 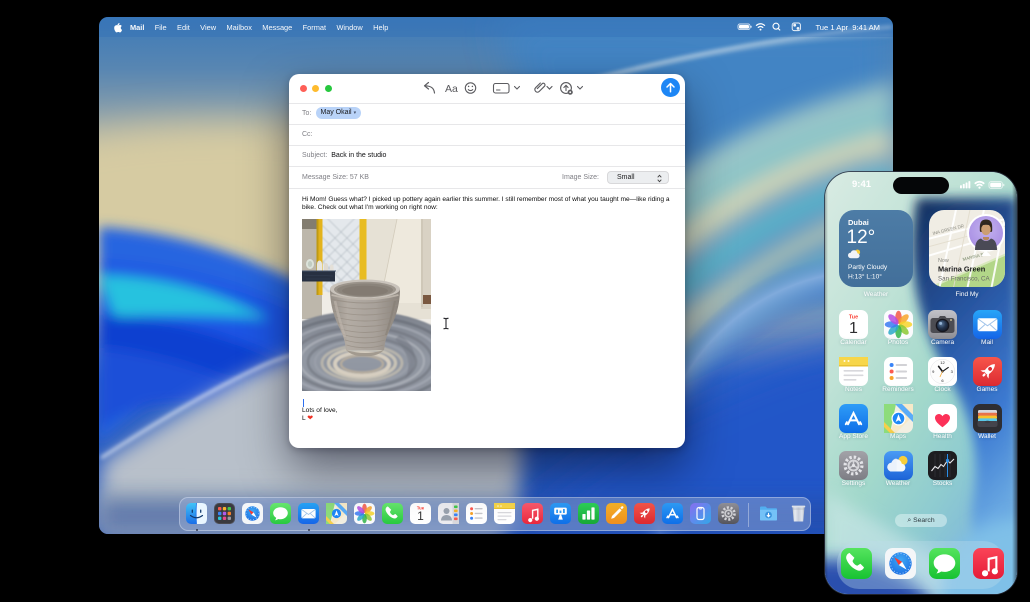 What do you see at coordinates (962, 269) in the screenshot?
I see `svg-text: Marina Green` at bounding box center [962, 269].